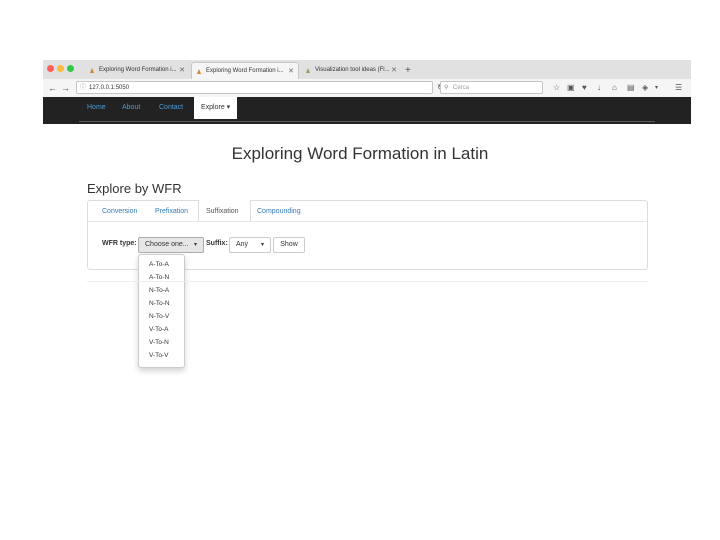 The image size is (720, 540). What do you see at coordinates (83, 88) in the screenshot?
I see `info-icon: ⓘ` at bounding box center [83, 88].